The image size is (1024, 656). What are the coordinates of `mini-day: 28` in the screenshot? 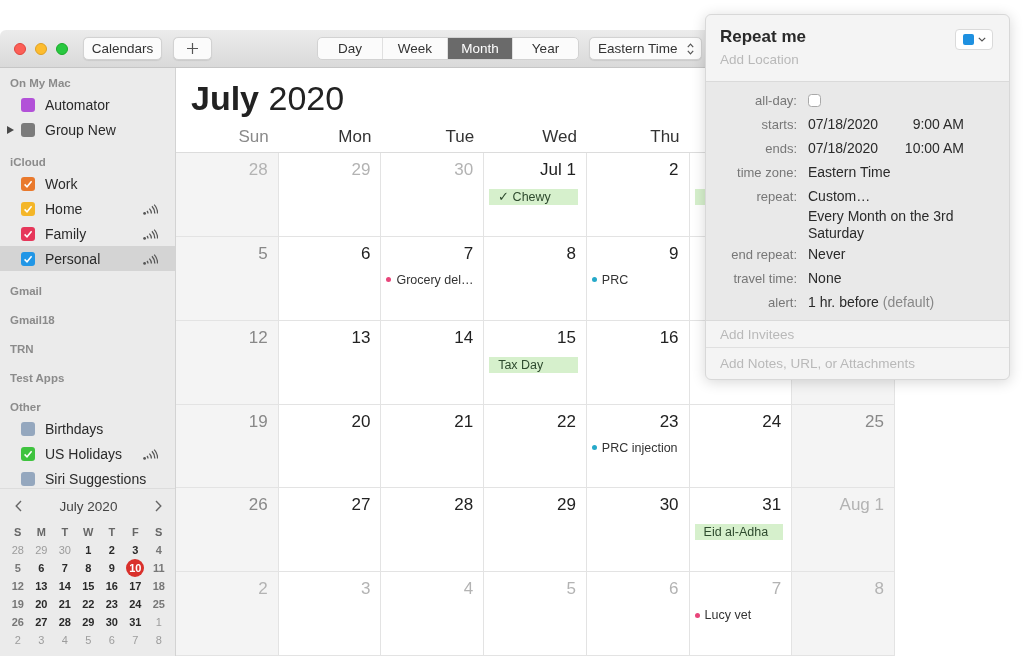 It's located at (64, 622).